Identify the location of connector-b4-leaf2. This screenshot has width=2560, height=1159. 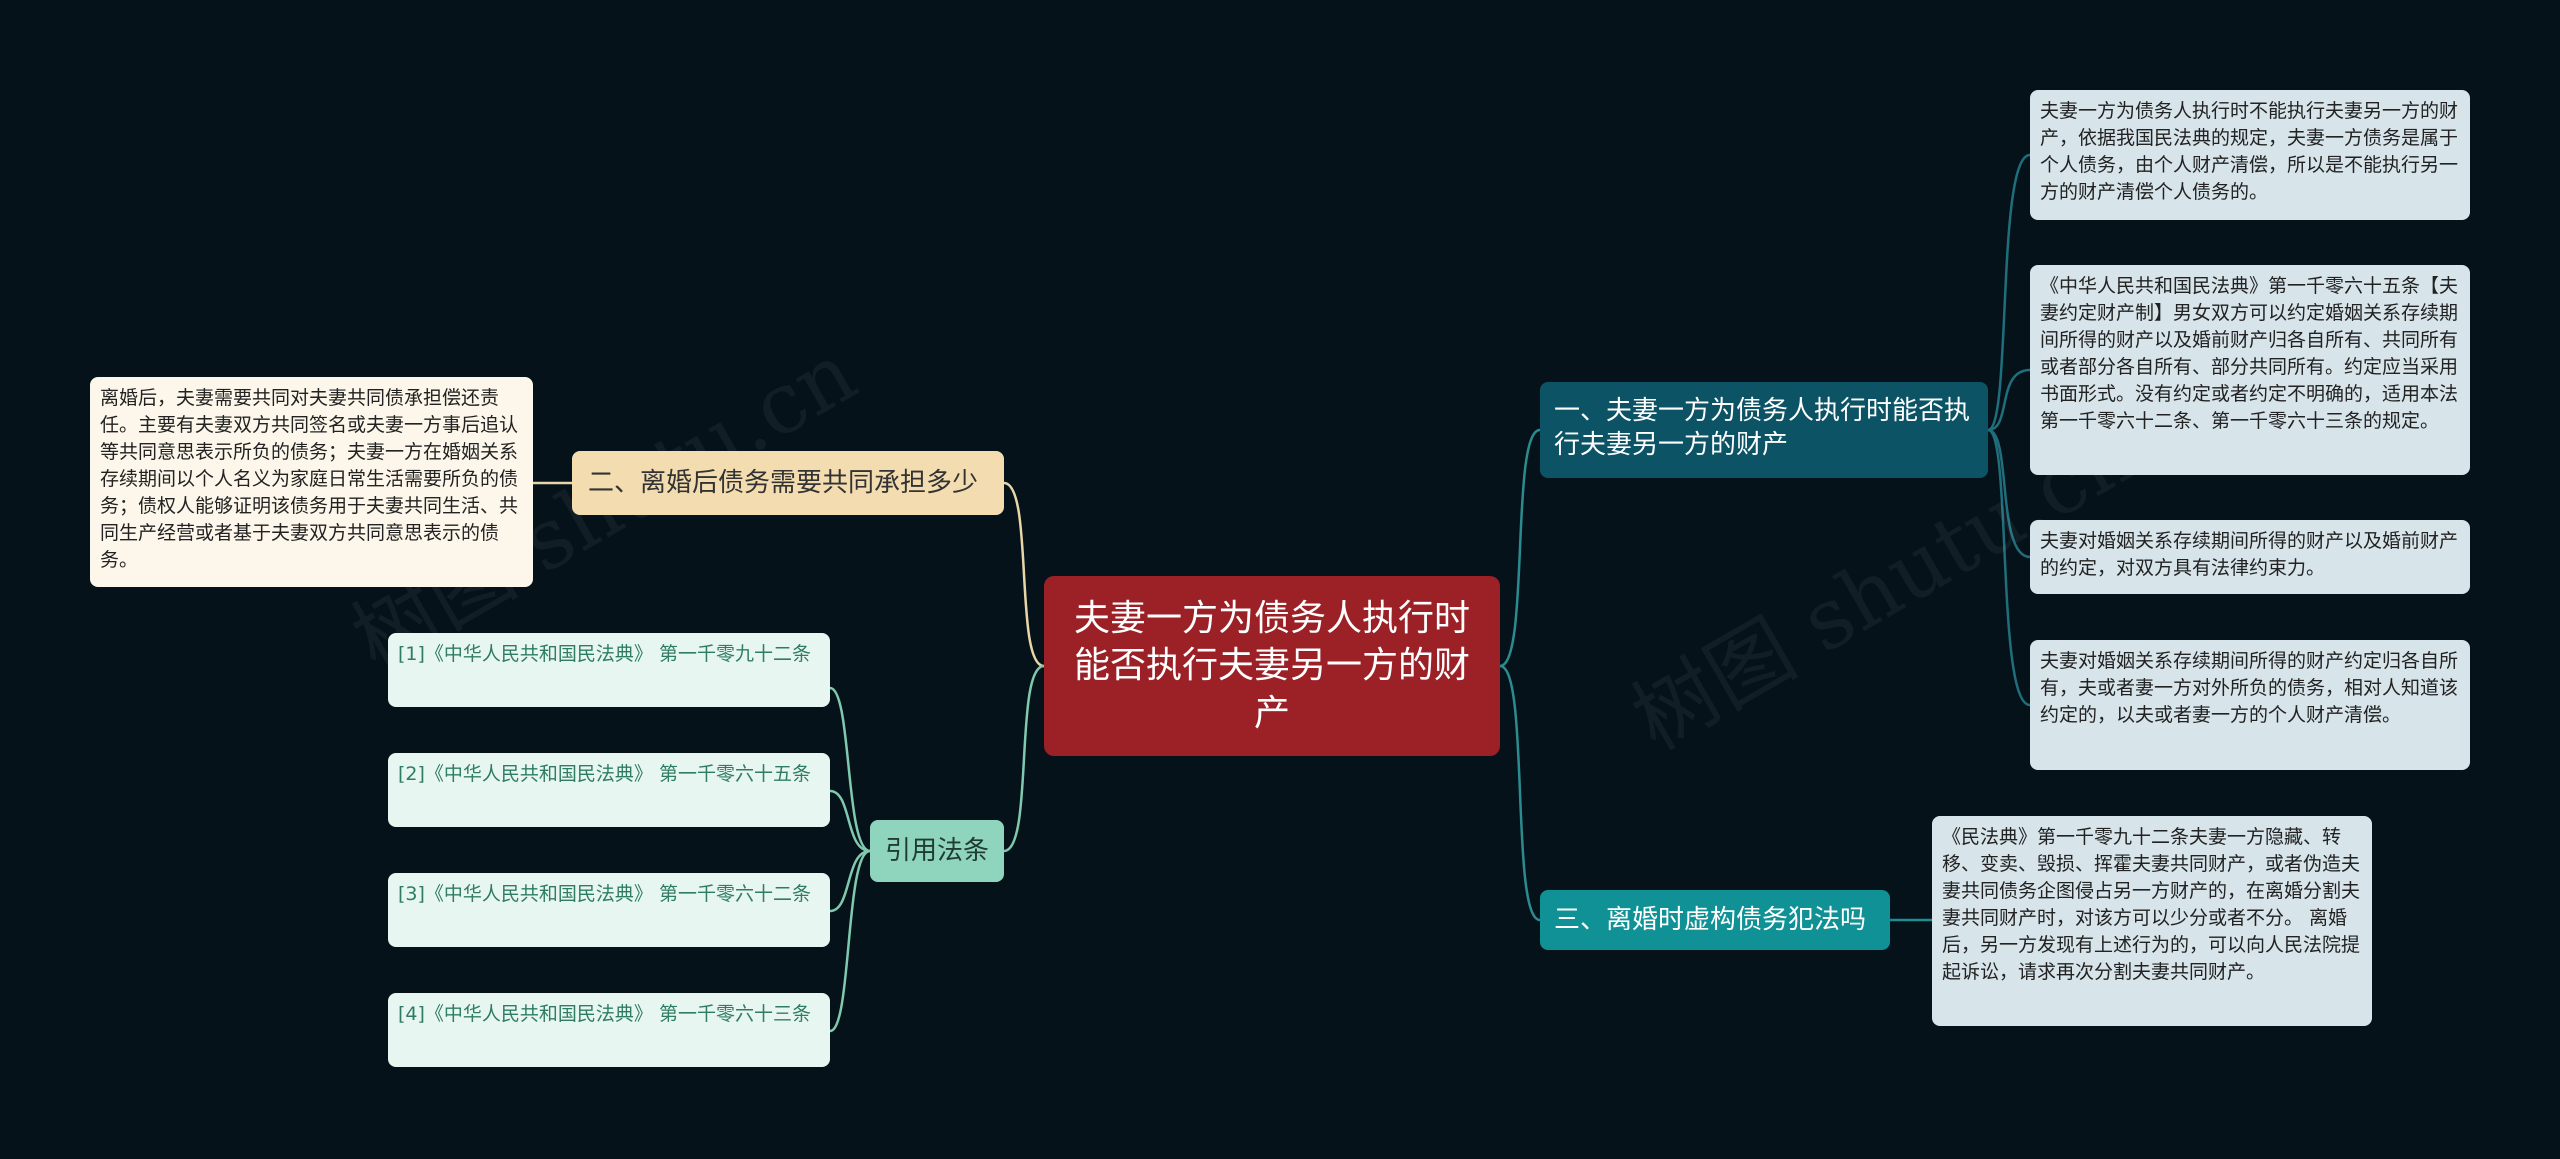
(850, 821).